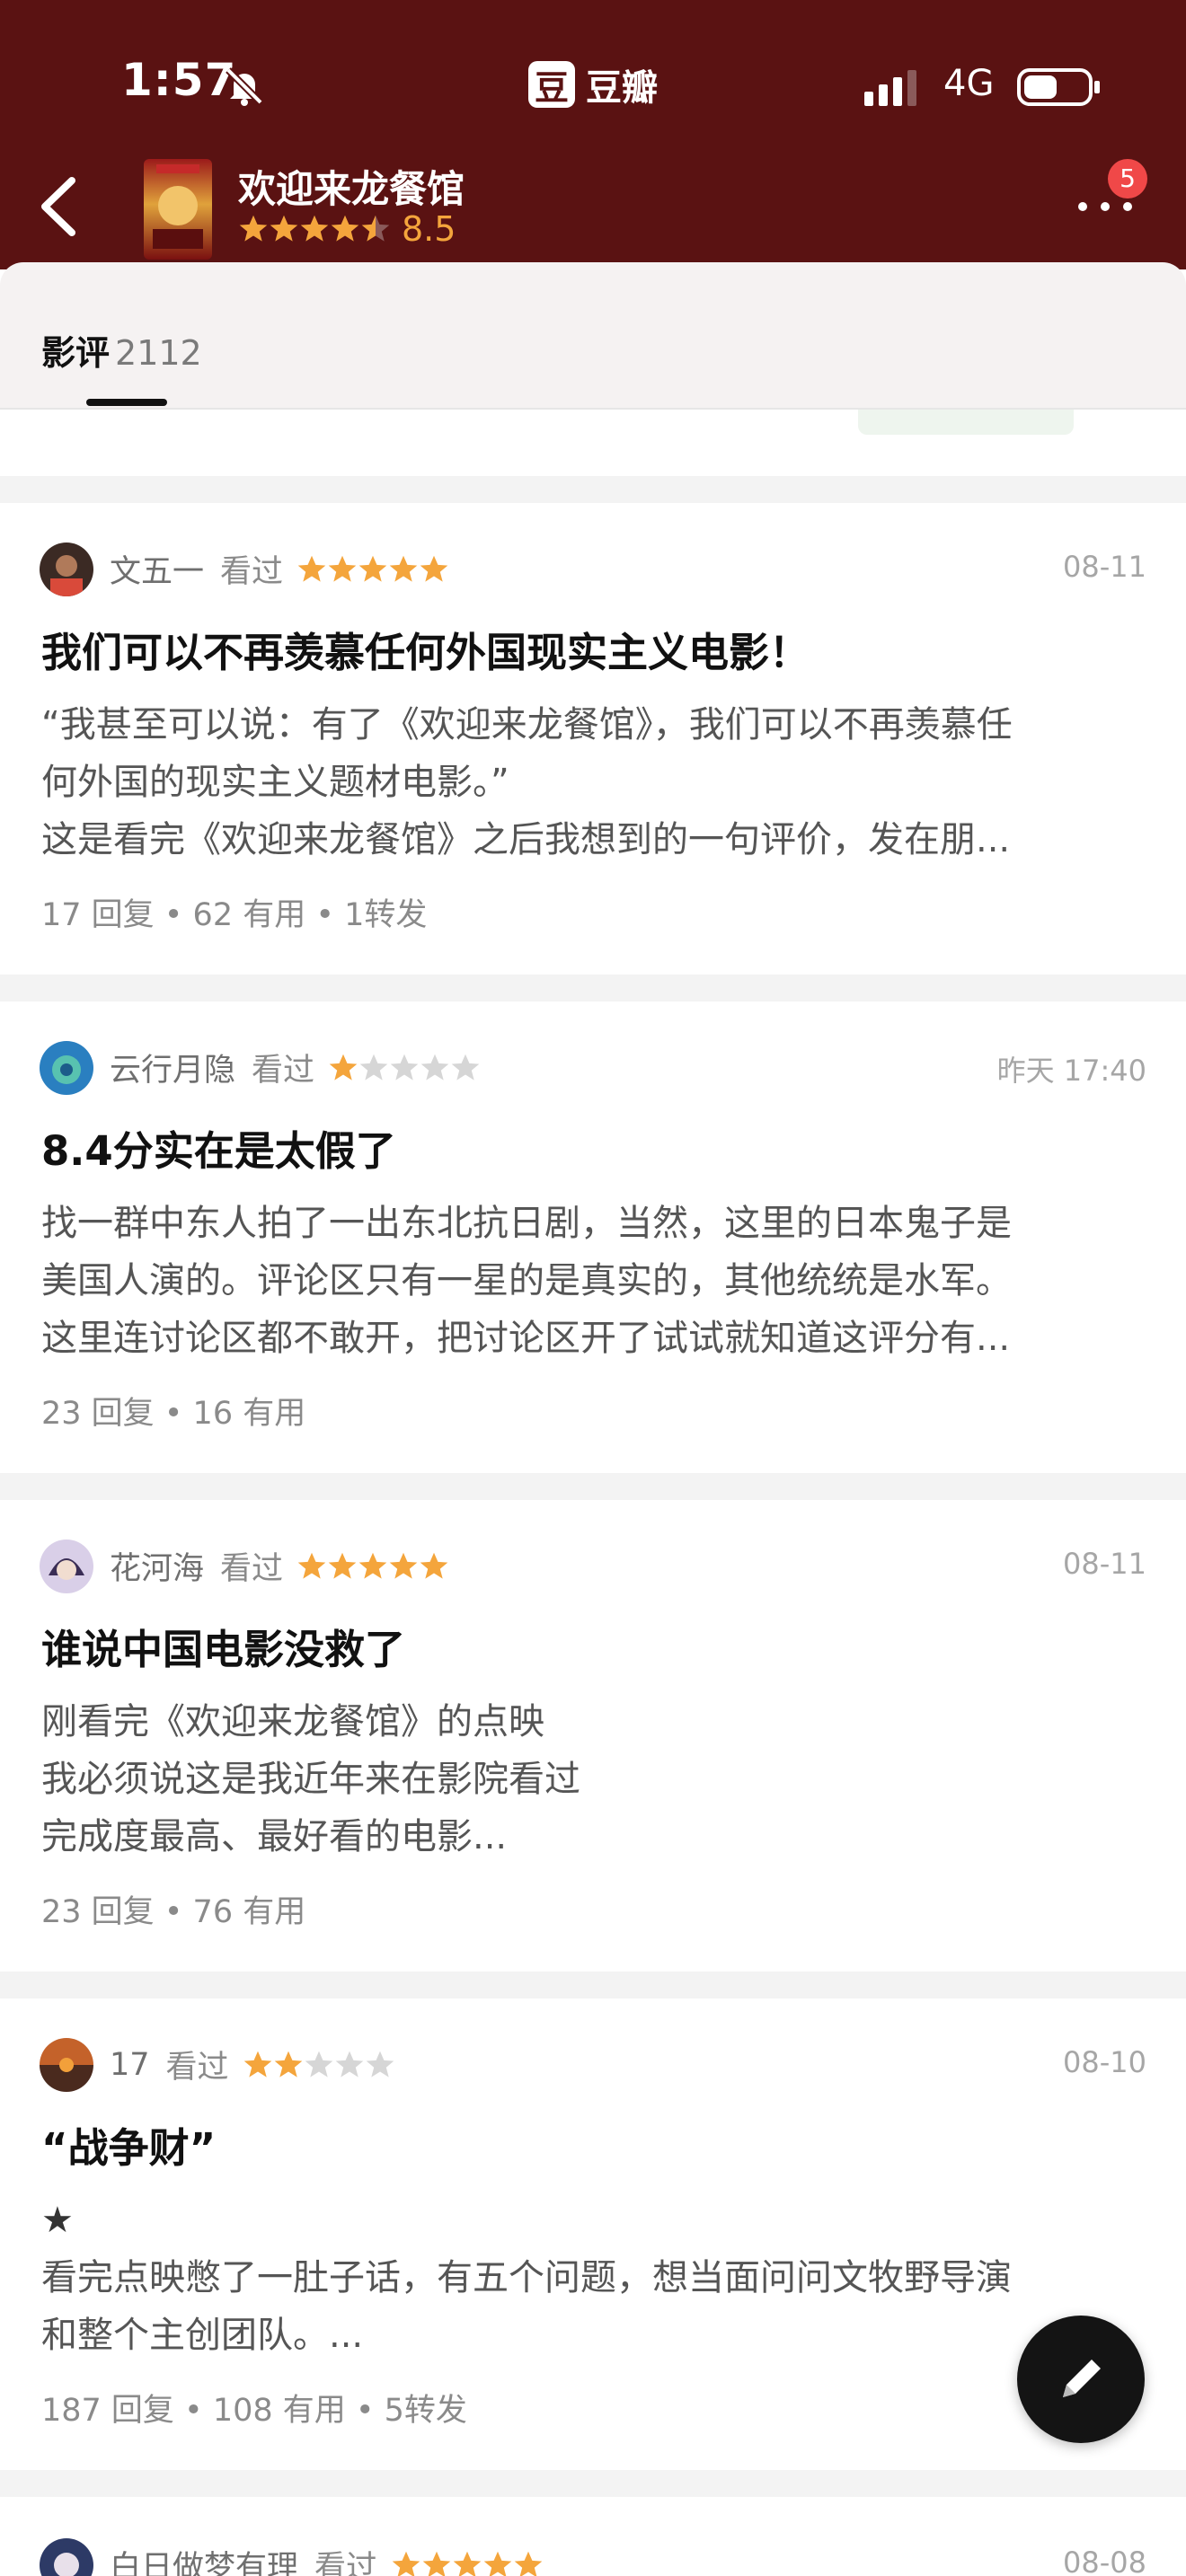 The height and width of the screenshot is (2576, 1186). What do you see at coordinates (157, 1566) in the screenshot?
I see `author-name: 花河海` at bounding box center [157, 1566].